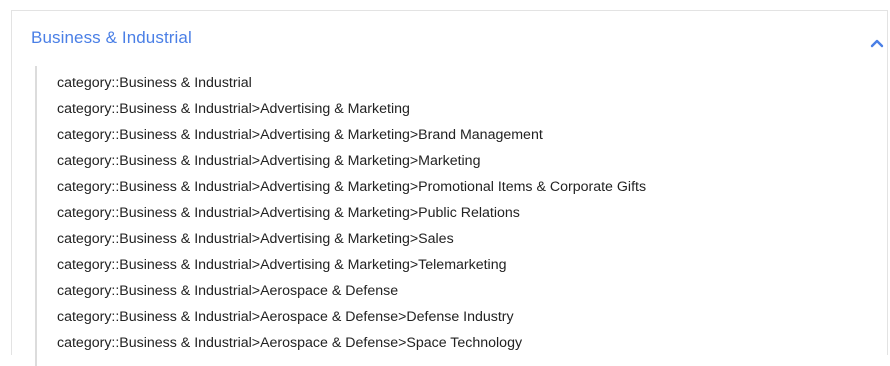 The width and height of the screenshot is (890, 366). I want to click on panel-title: Business & Industrial, so click(111, 38).